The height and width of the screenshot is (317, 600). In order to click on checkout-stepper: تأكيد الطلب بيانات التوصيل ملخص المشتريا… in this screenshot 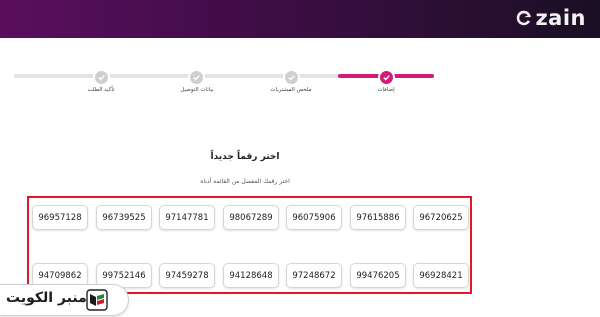, I will do `click(300, 80)`.